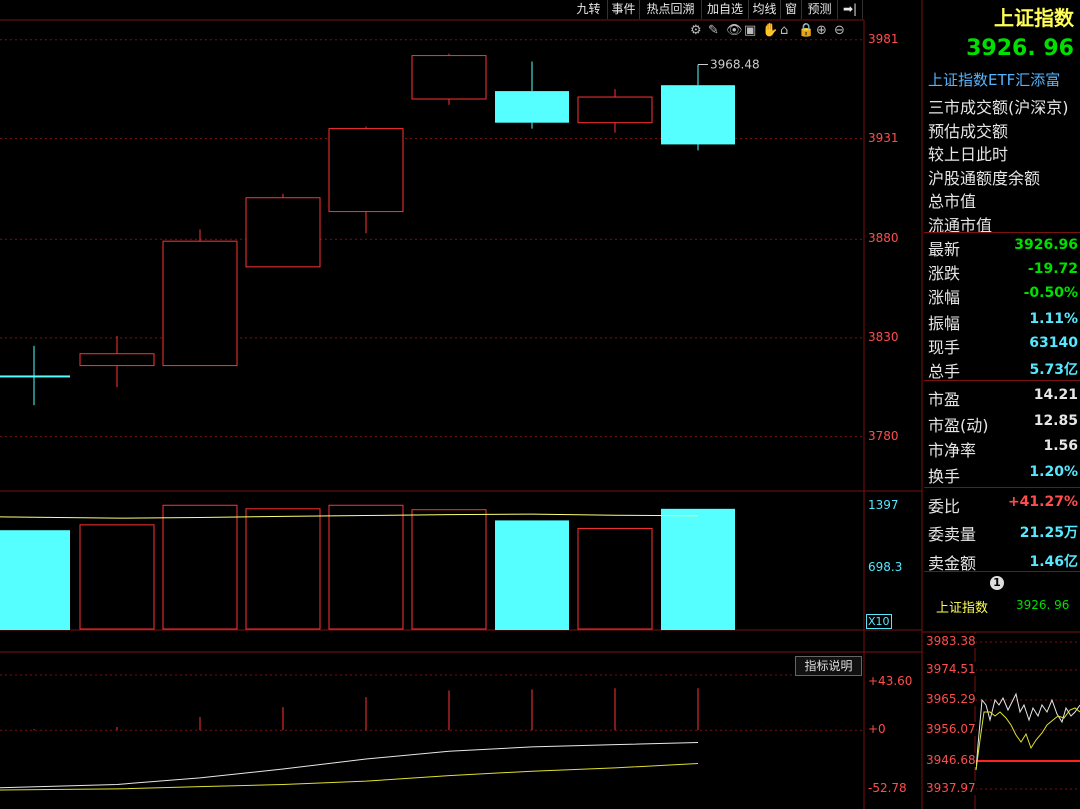  I want to click on quote-label: 市净率, so click(952, 450).